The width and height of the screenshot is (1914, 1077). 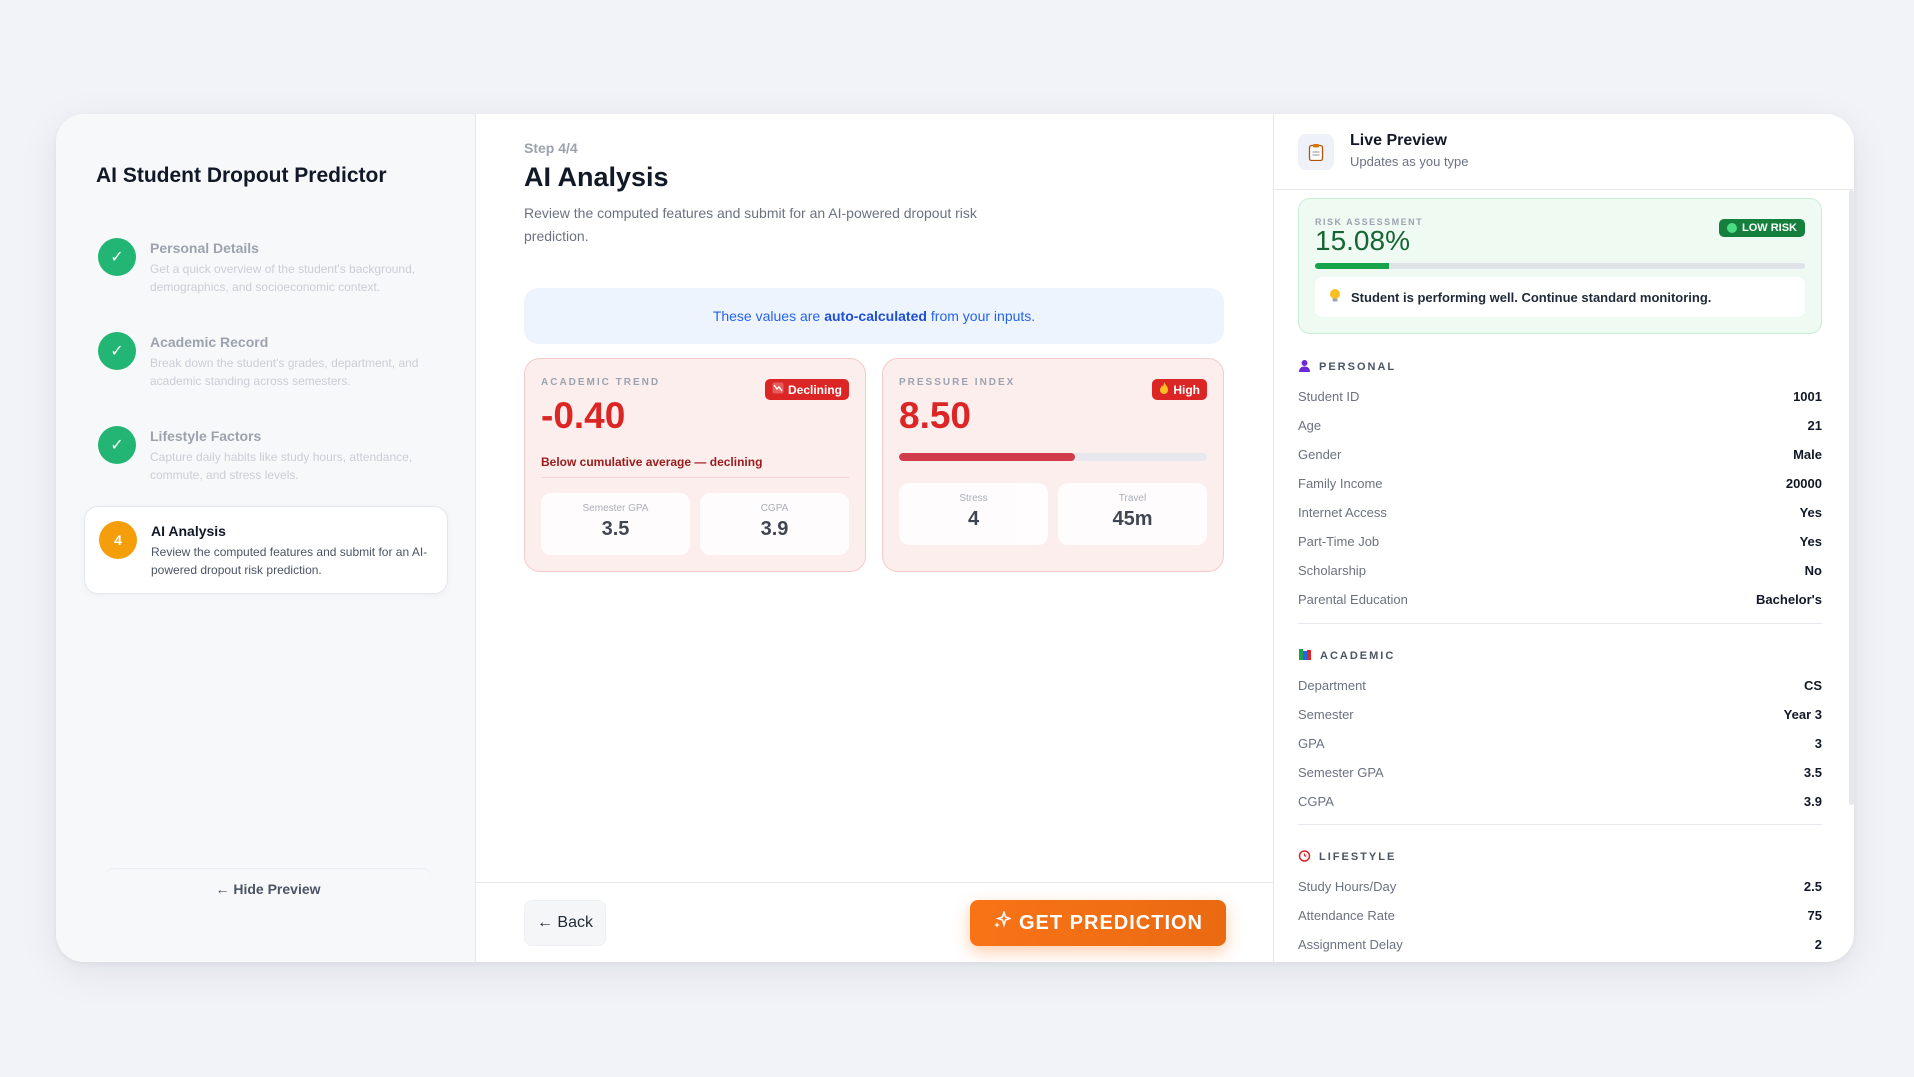 What do you see at coordinates (1358, 656) in the screenshot?
I see `section-title: ACADEMIC` at bounding box center [1358, 656].